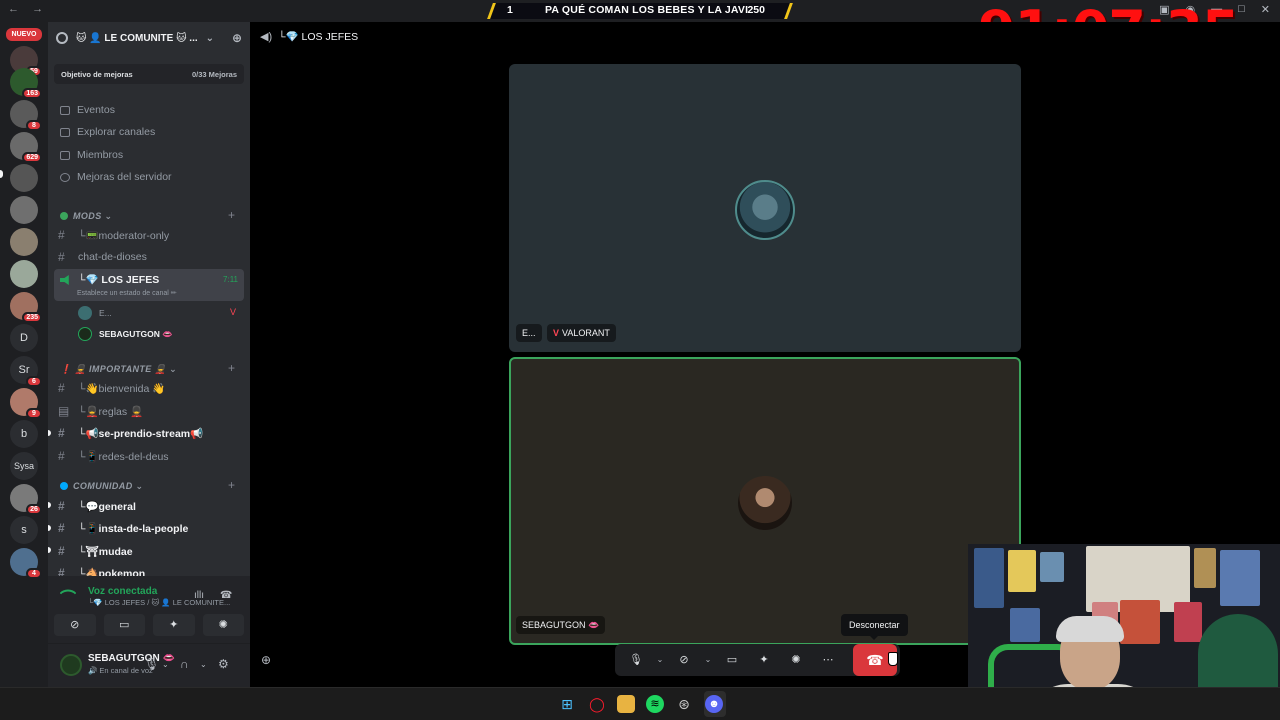  Describe the element at coordinates (13, 9) in the screenshot. I see `back-arrow-icon: ←` at that location.